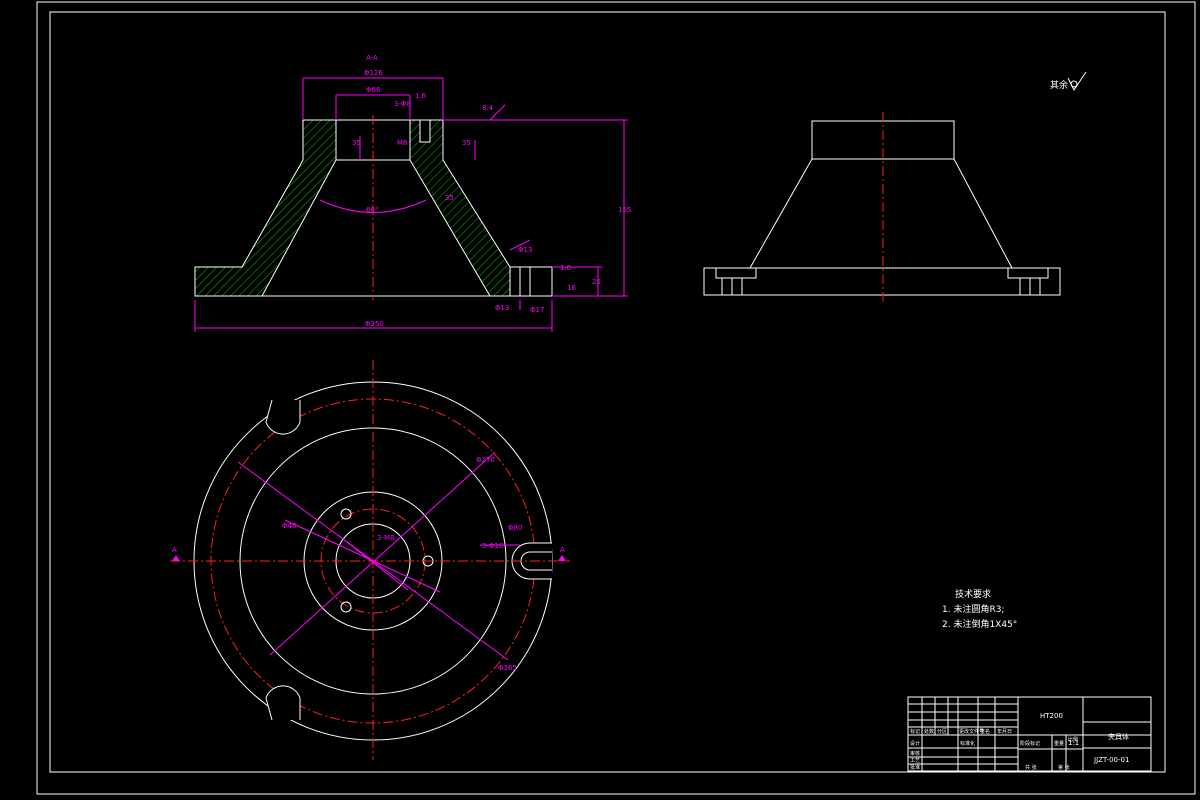 This screenshot has height=800, width=1200. I want to click on plan-dim-e: 3-M8, so click(385, 538).